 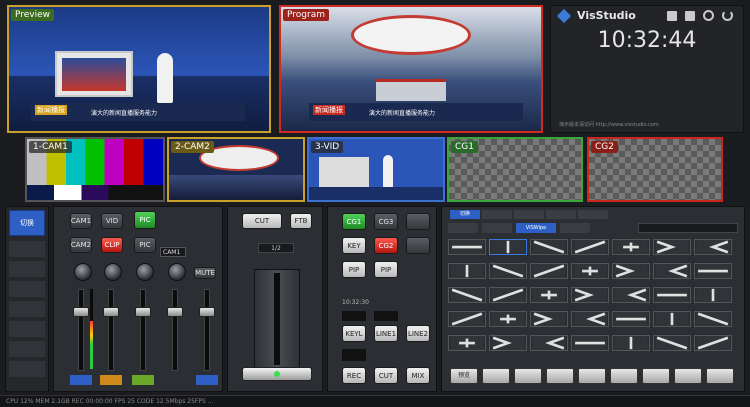 I want to click on ch5-label, so click(x=207, y=380).